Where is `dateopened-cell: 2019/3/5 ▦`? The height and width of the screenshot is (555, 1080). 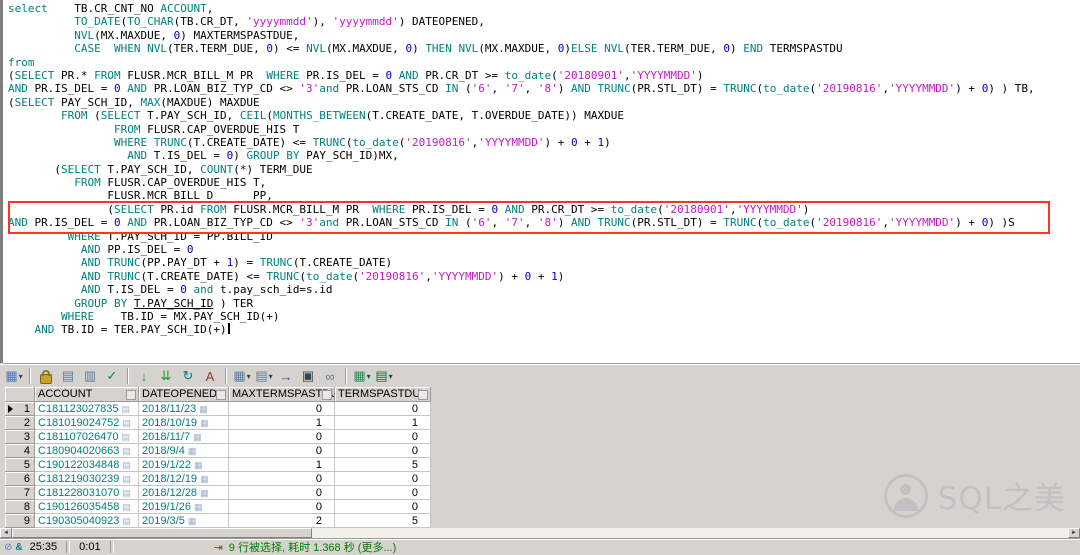
dateopened-cell: 2019/3/5 ▦ is located at coordinates (184, 521).